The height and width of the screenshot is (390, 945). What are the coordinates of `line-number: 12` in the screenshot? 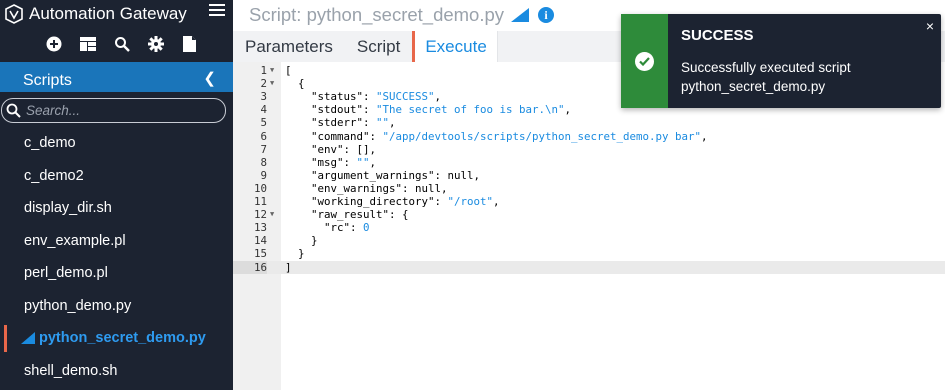 It's located at (260, 215).